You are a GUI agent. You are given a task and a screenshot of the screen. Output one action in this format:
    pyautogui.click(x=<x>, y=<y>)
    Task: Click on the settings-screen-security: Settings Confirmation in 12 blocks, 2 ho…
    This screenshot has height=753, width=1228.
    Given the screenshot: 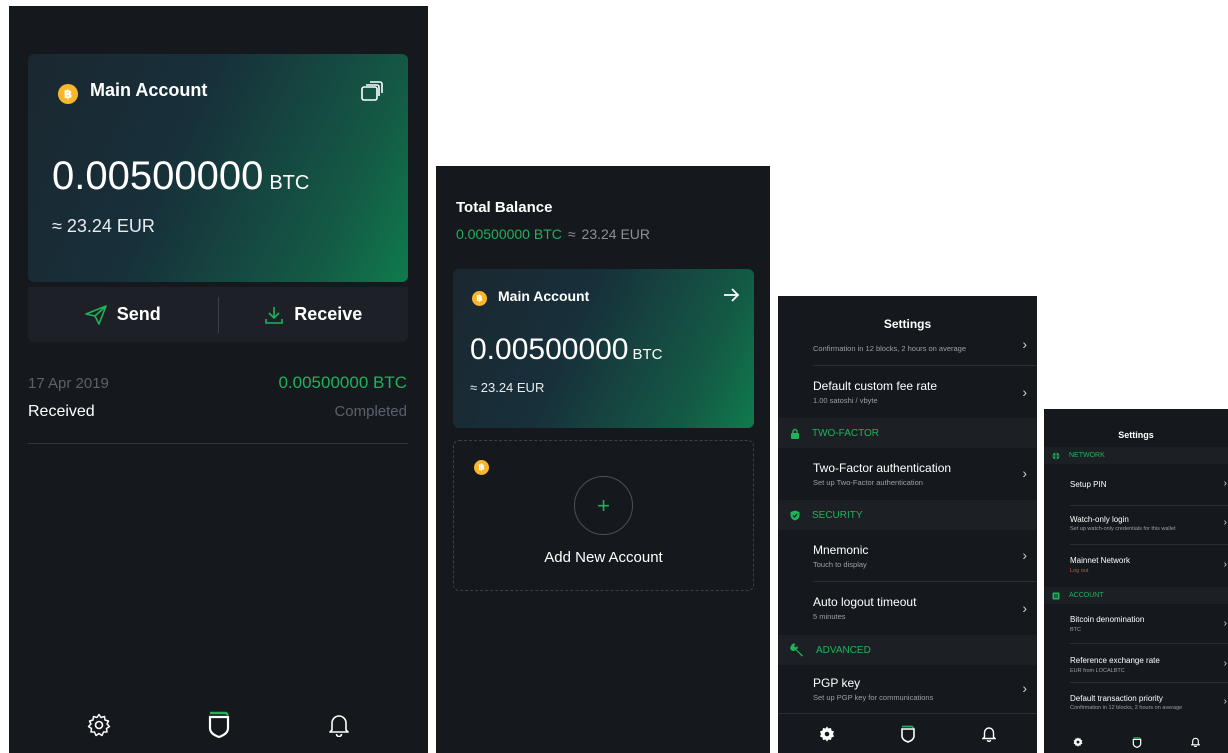 What is the action you would take?
    pyautogui.click(x=907, y=524)
    